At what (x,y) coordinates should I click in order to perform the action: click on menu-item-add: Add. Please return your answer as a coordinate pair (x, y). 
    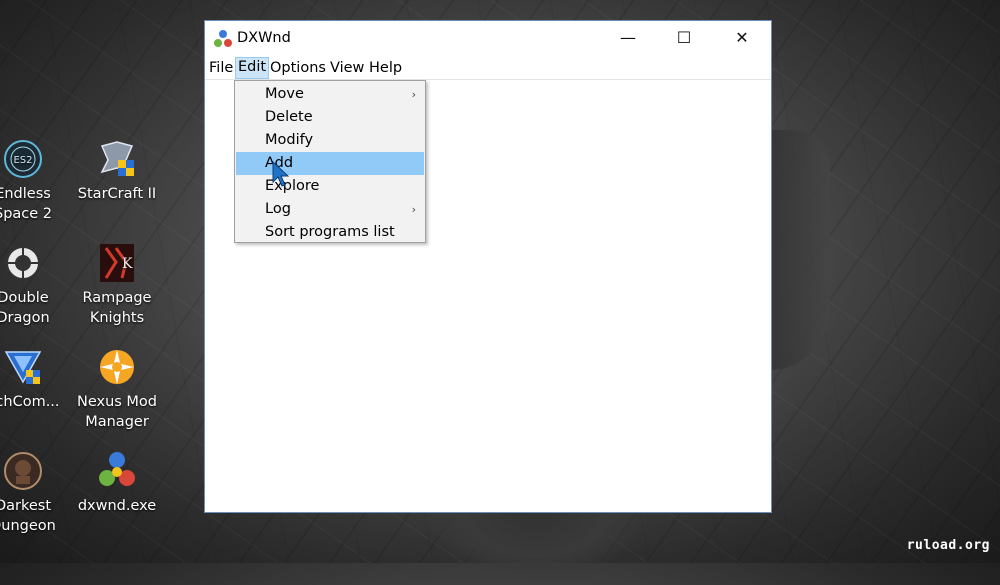
    Looking at the image, I should click on (330, 163).